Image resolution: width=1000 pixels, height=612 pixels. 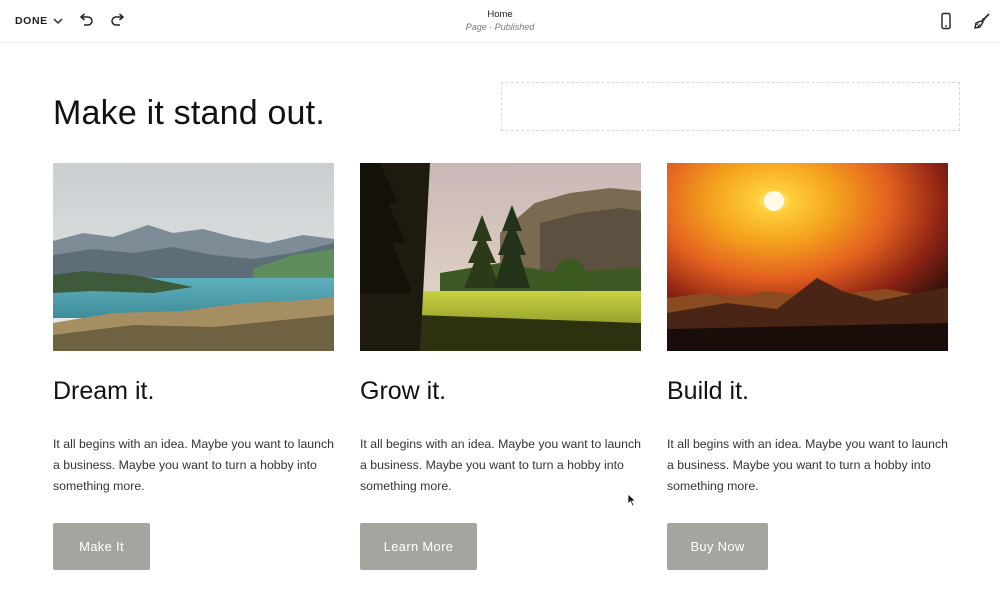 What do you see at coordinates (708, 391) in the screenshot?
I see `card-title: Build it.` at bounding box center [708, 391].